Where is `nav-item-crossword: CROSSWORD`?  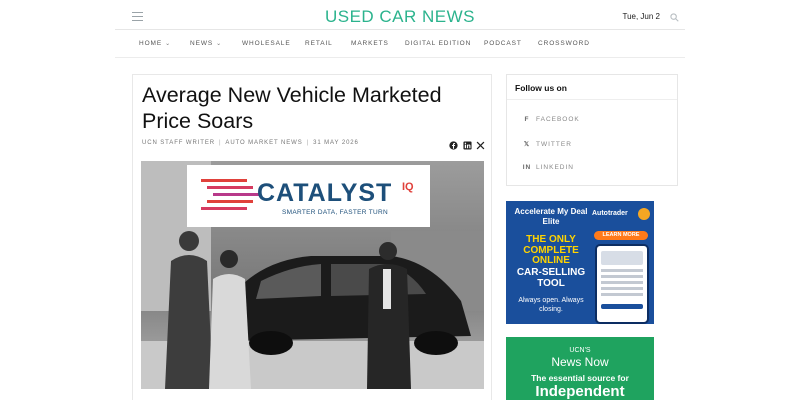
nav-item-crossword: CROSSWORD is located at coordinates (564, 43).